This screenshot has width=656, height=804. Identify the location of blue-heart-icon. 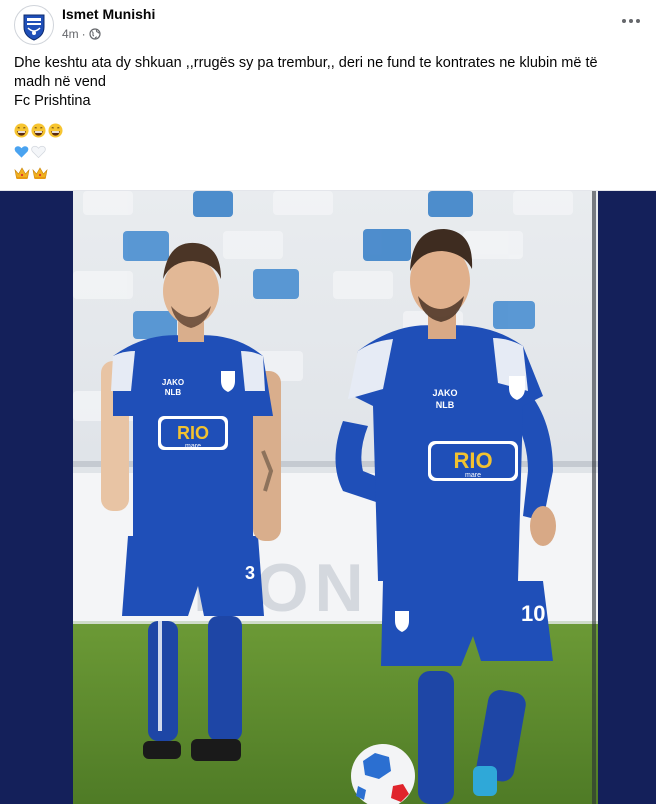
(21, 151).